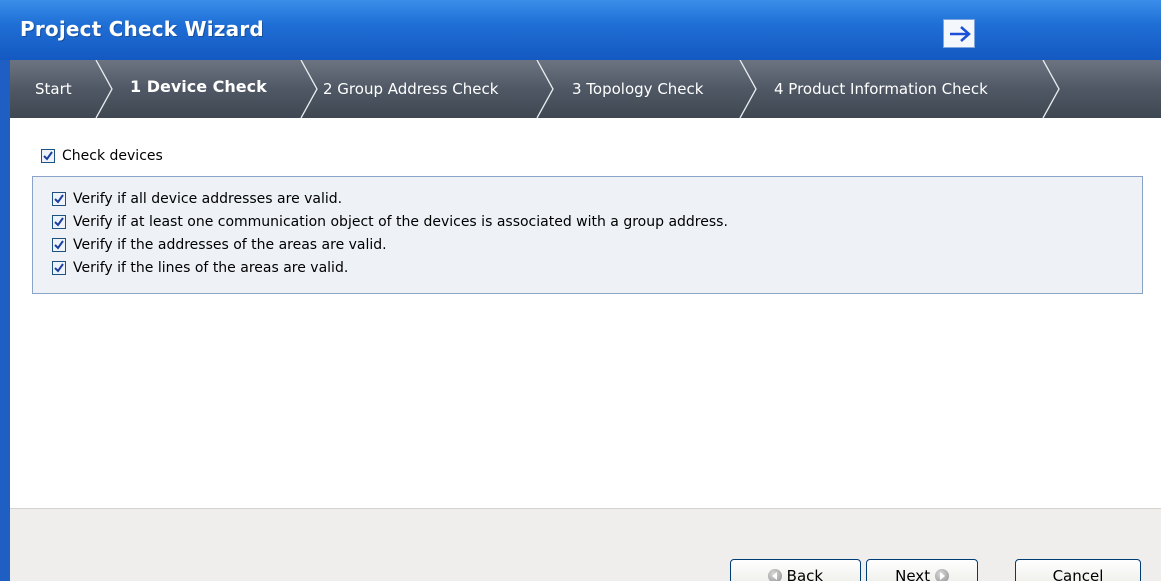  Describe the element at coordinates (112, 156) in the screenshot. I see `check-devices-label: Check devices` at that location.